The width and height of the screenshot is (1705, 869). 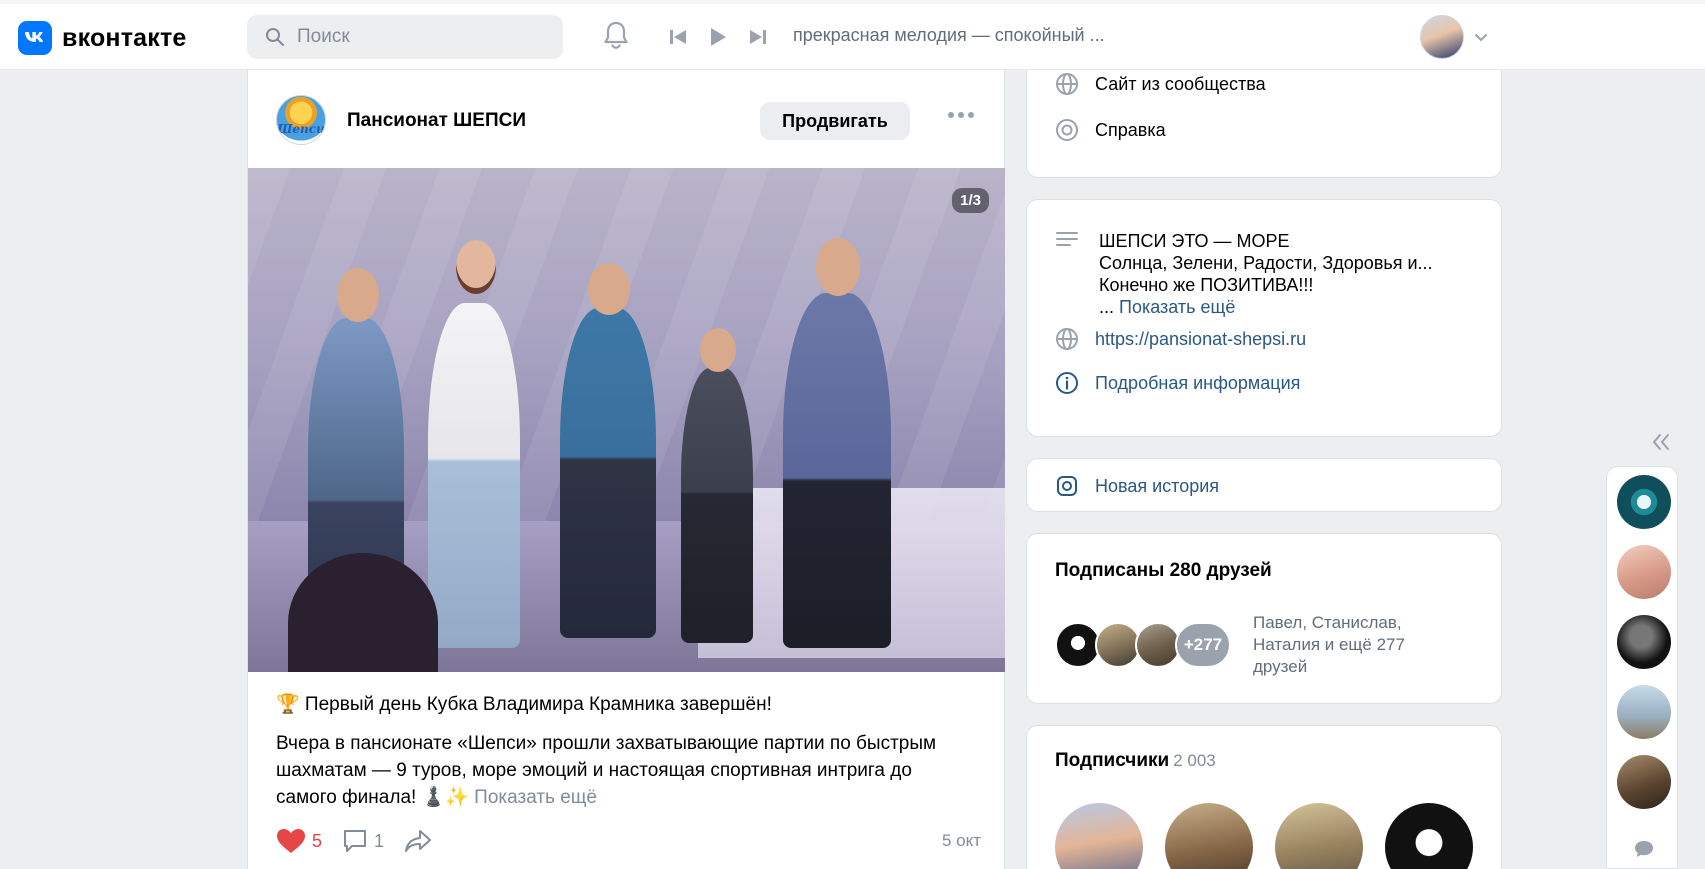 What do you see at coordinates (1160, 84) in the screenshot?
I see `community-site-link: Сайт из сообщества` at bounding box center [1160, 84].